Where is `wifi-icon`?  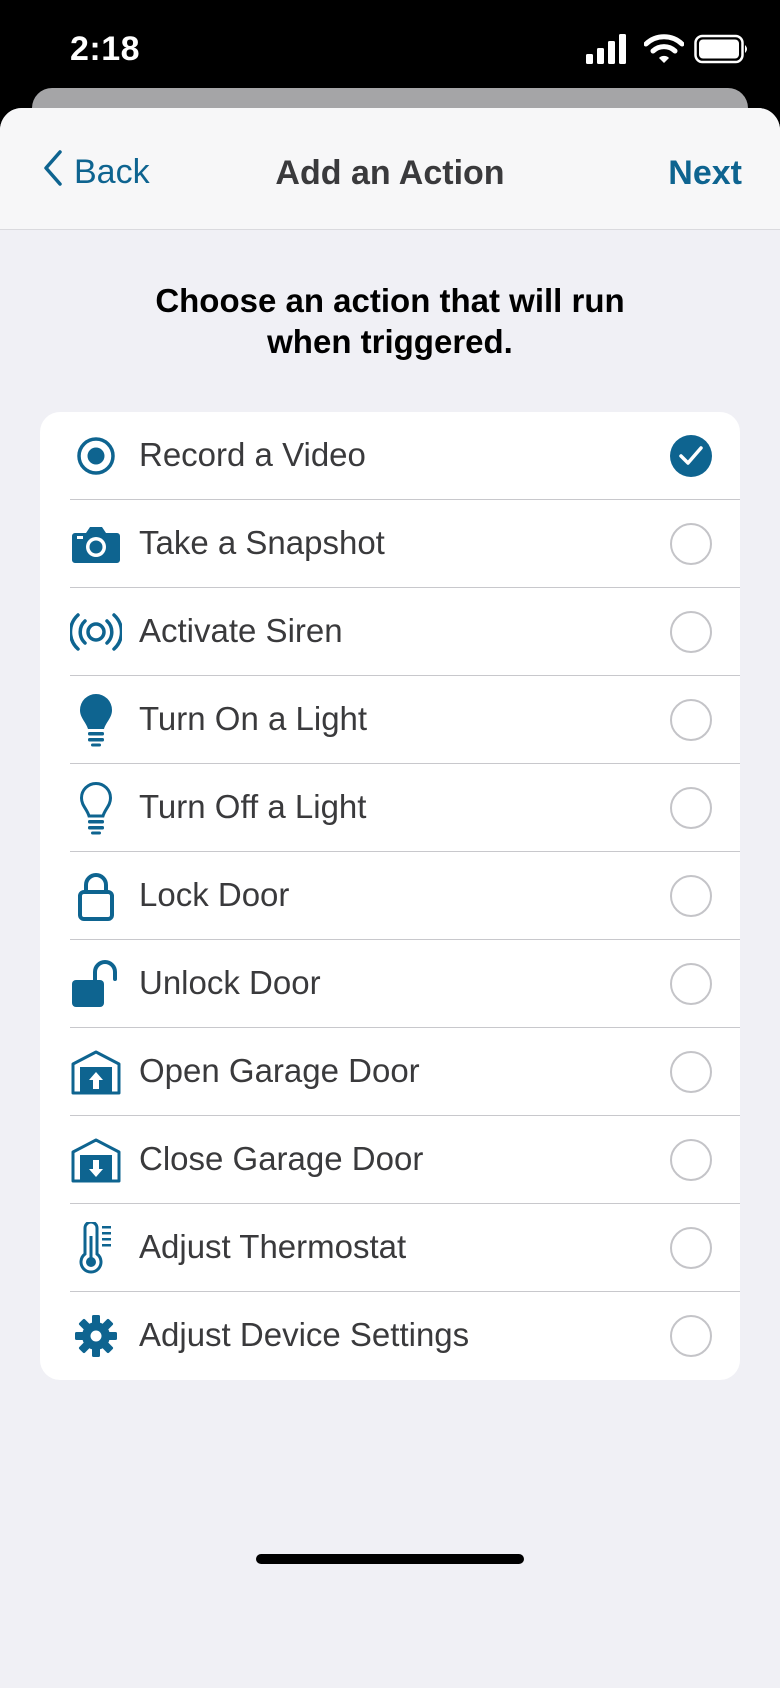 wifi-icon is located at coordinates (664, 51).